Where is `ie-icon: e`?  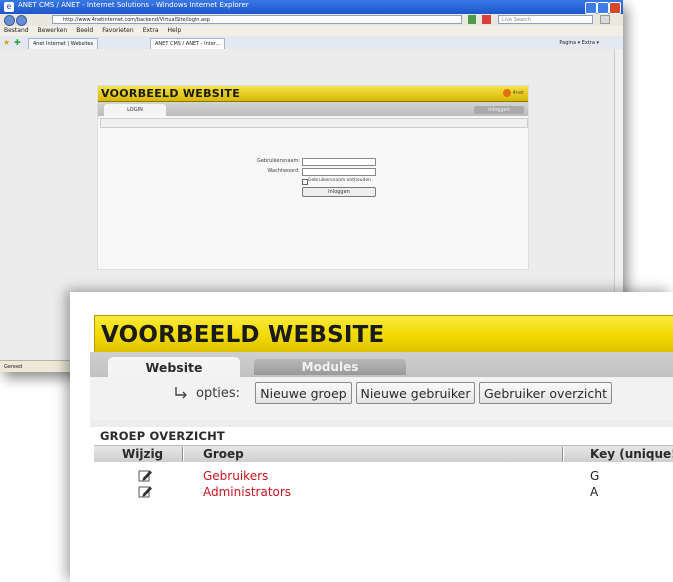 ie-icon: e is located at coordinates (9, 7).